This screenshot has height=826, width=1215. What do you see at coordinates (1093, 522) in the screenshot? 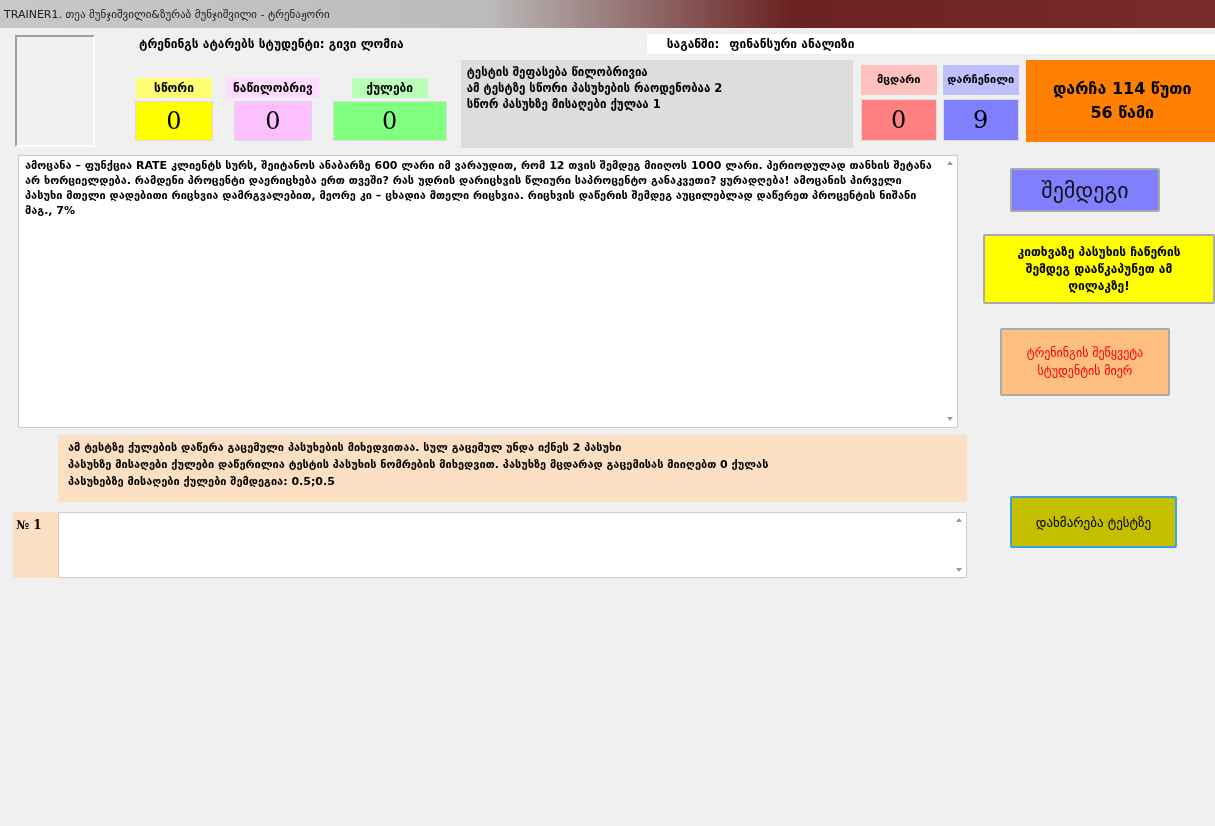
I see `help-button: დახმარება ტესტზე` at bounding box center [1093, 522].